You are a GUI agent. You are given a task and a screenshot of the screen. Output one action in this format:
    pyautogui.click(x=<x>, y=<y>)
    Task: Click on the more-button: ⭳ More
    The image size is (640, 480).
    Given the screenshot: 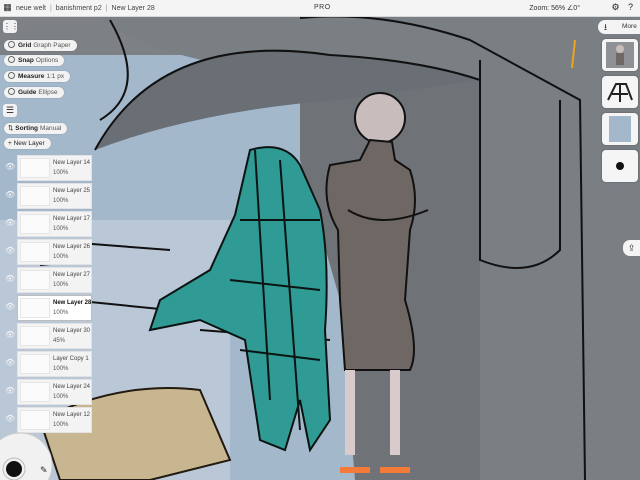 What is the action you would take?
    pyautogui.click(x=619, y=27)
    